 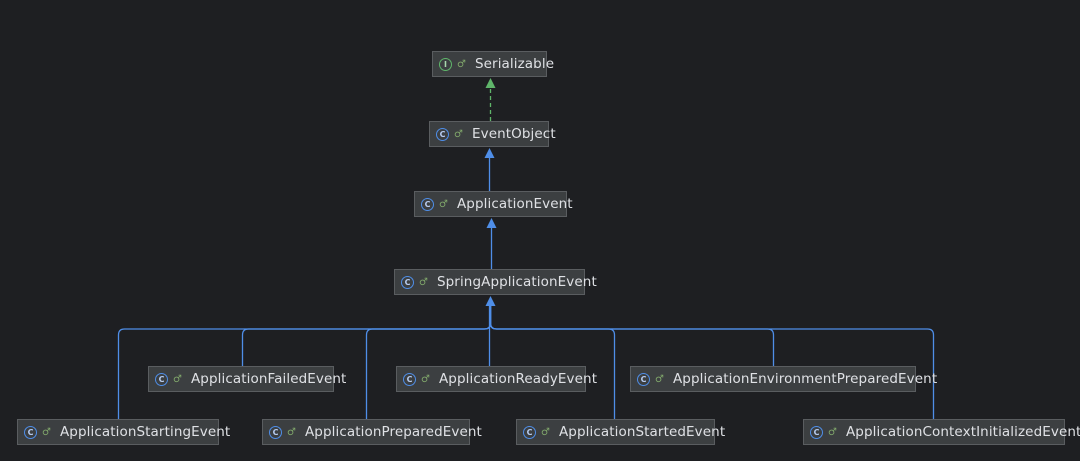 What do you see at coordinates (962, 432) in the screenshot?
I see `node-label: ApplicationContextInitializedEvent` at bounding box center [962, 432].